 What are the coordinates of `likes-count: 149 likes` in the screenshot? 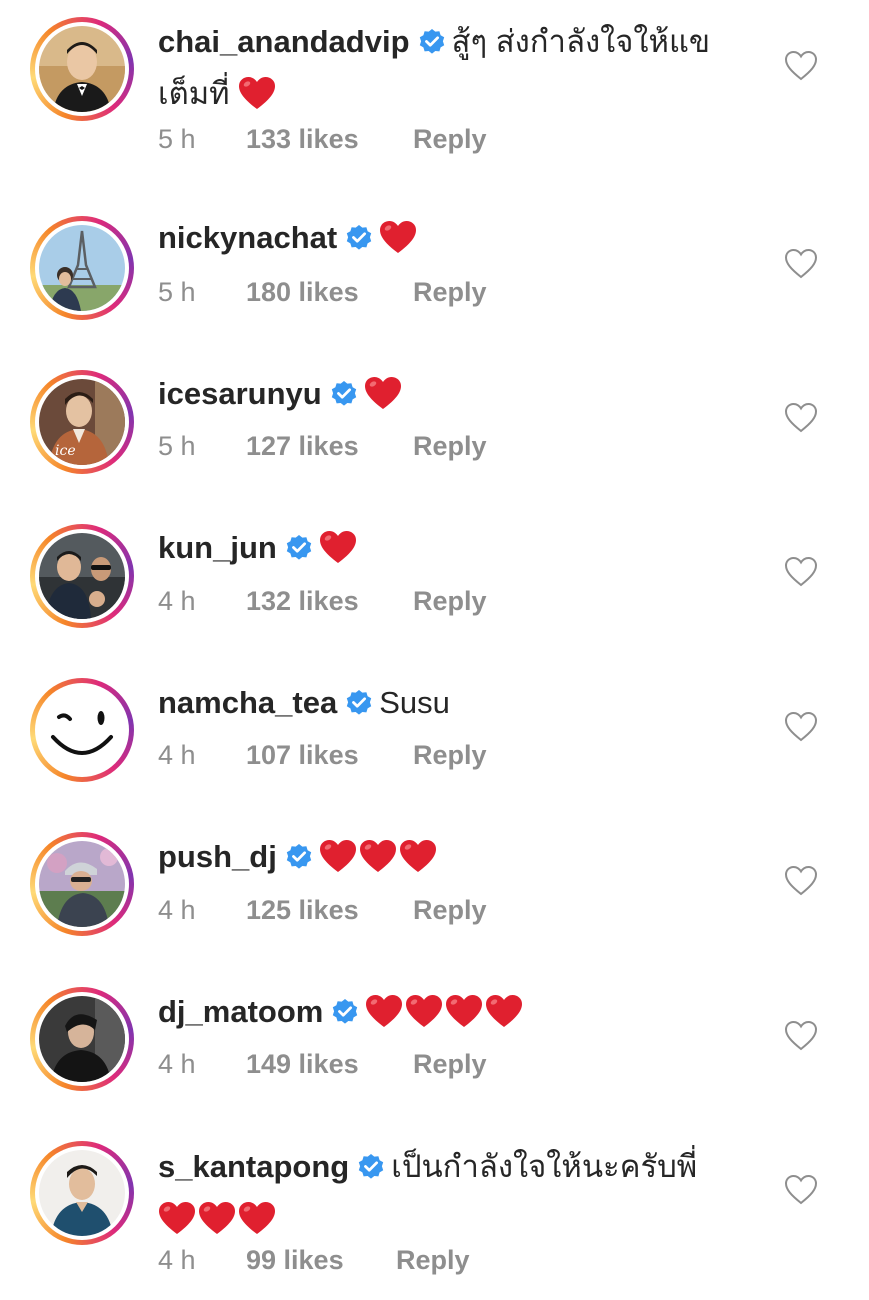 It's located at (329, 1064).